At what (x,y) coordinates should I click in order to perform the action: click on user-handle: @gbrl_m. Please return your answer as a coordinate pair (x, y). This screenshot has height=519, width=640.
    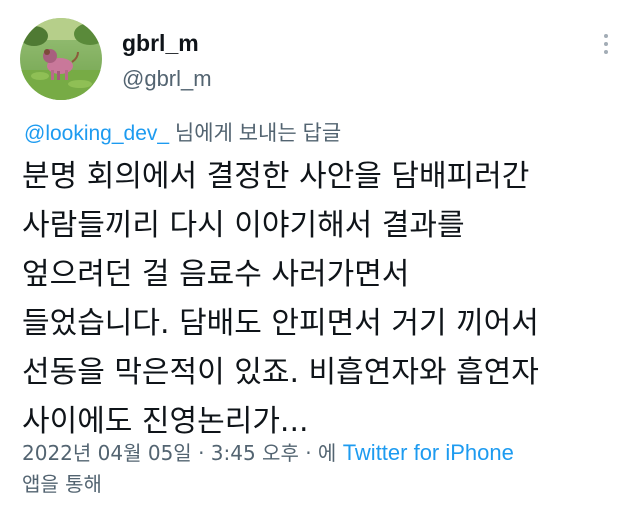
    Looking at the image, I should click on (167, 79).